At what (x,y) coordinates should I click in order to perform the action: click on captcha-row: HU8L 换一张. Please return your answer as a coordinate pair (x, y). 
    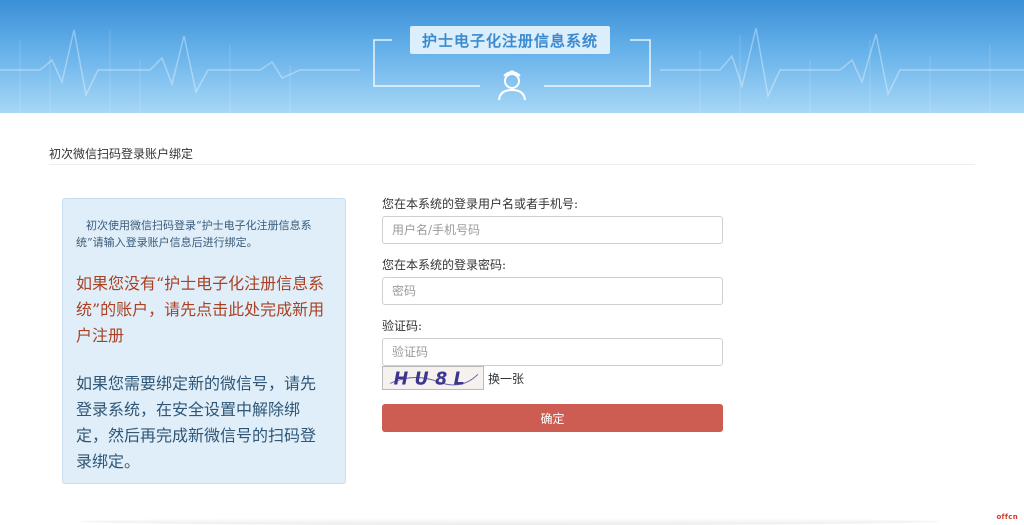
    Looking at the image, I should click on (453, 378).